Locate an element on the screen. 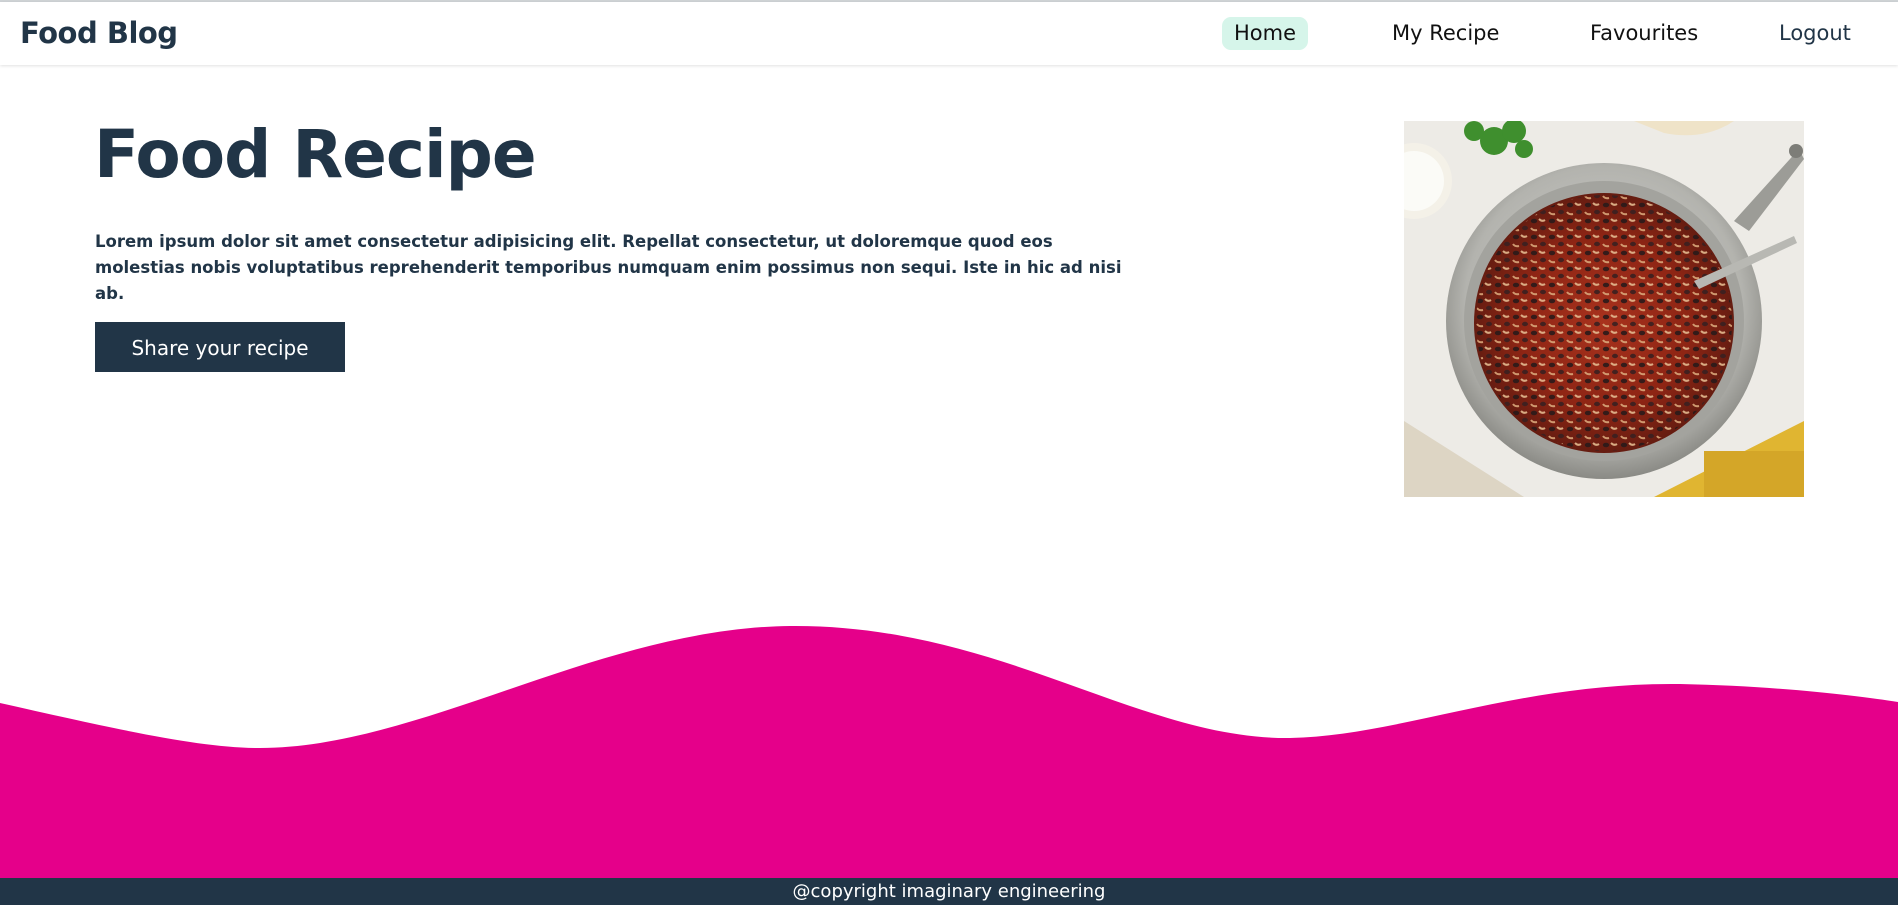 The width and height of the screenshot is (1898, 905). share-recipe-button: Share your recipe is located at coordinates (220, 347).